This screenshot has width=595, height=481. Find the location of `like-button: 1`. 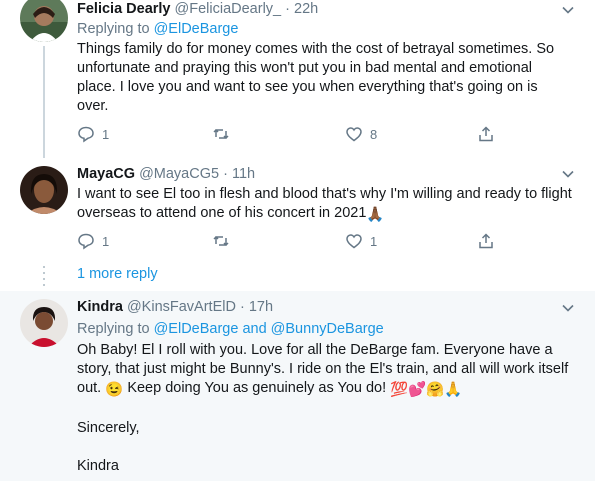

like-button: 1 is located at coordinates (361, 241).